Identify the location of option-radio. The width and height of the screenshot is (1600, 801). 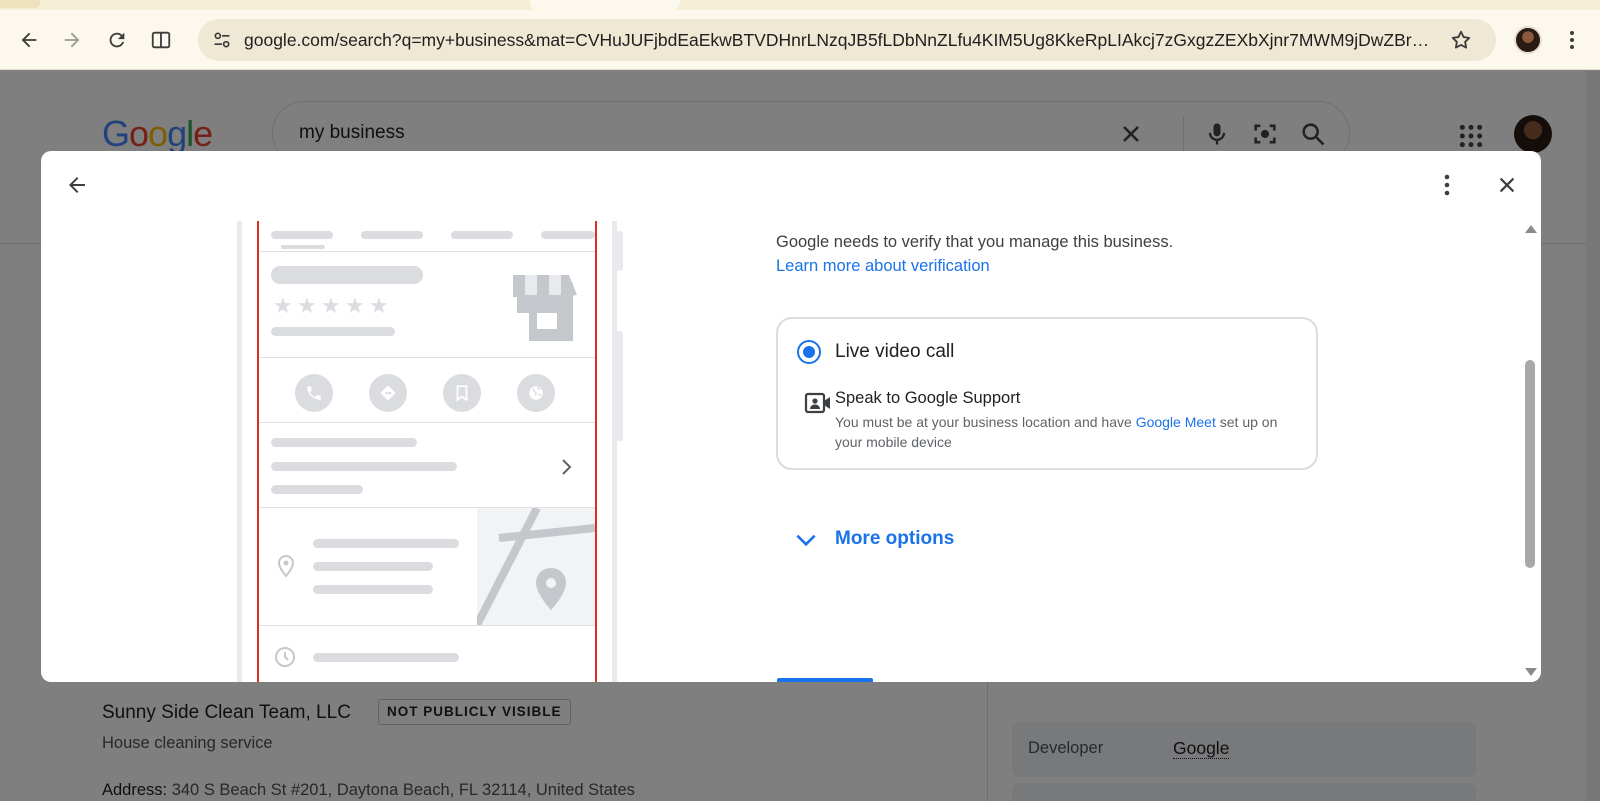
(809, 352).